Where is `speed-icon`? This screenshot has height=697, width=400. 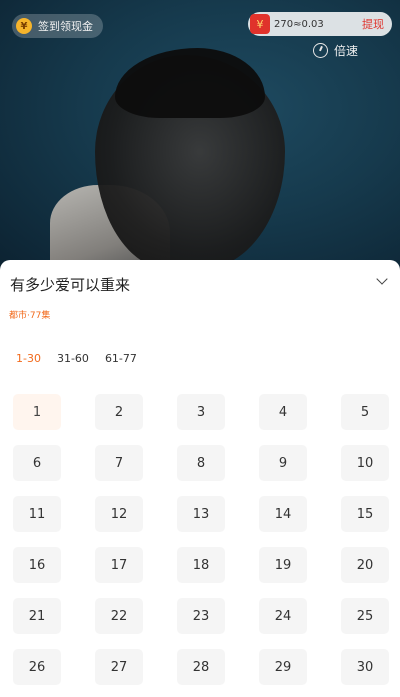
speed-icon is located at coordinates (320, 50).